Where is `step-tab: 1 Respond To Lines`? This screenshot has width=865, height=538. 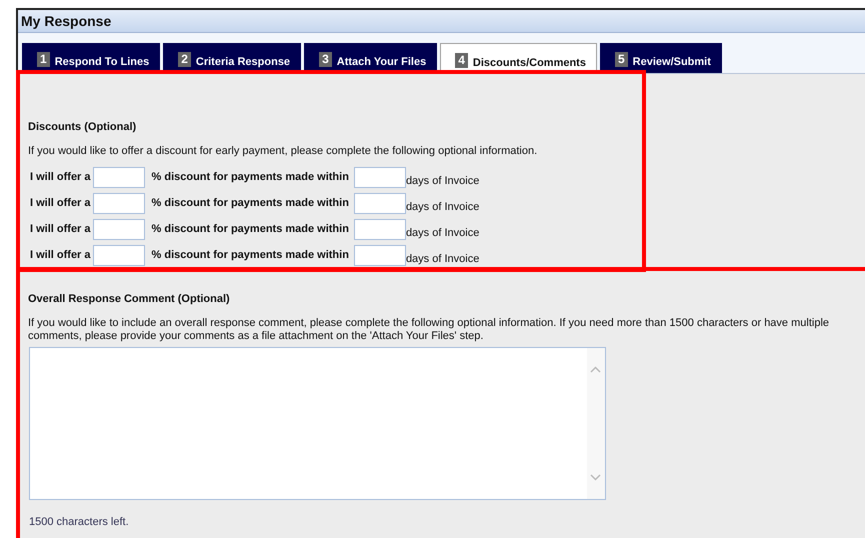
step-tab: 1 Respond To Lines is located at coordinates (91, 58).